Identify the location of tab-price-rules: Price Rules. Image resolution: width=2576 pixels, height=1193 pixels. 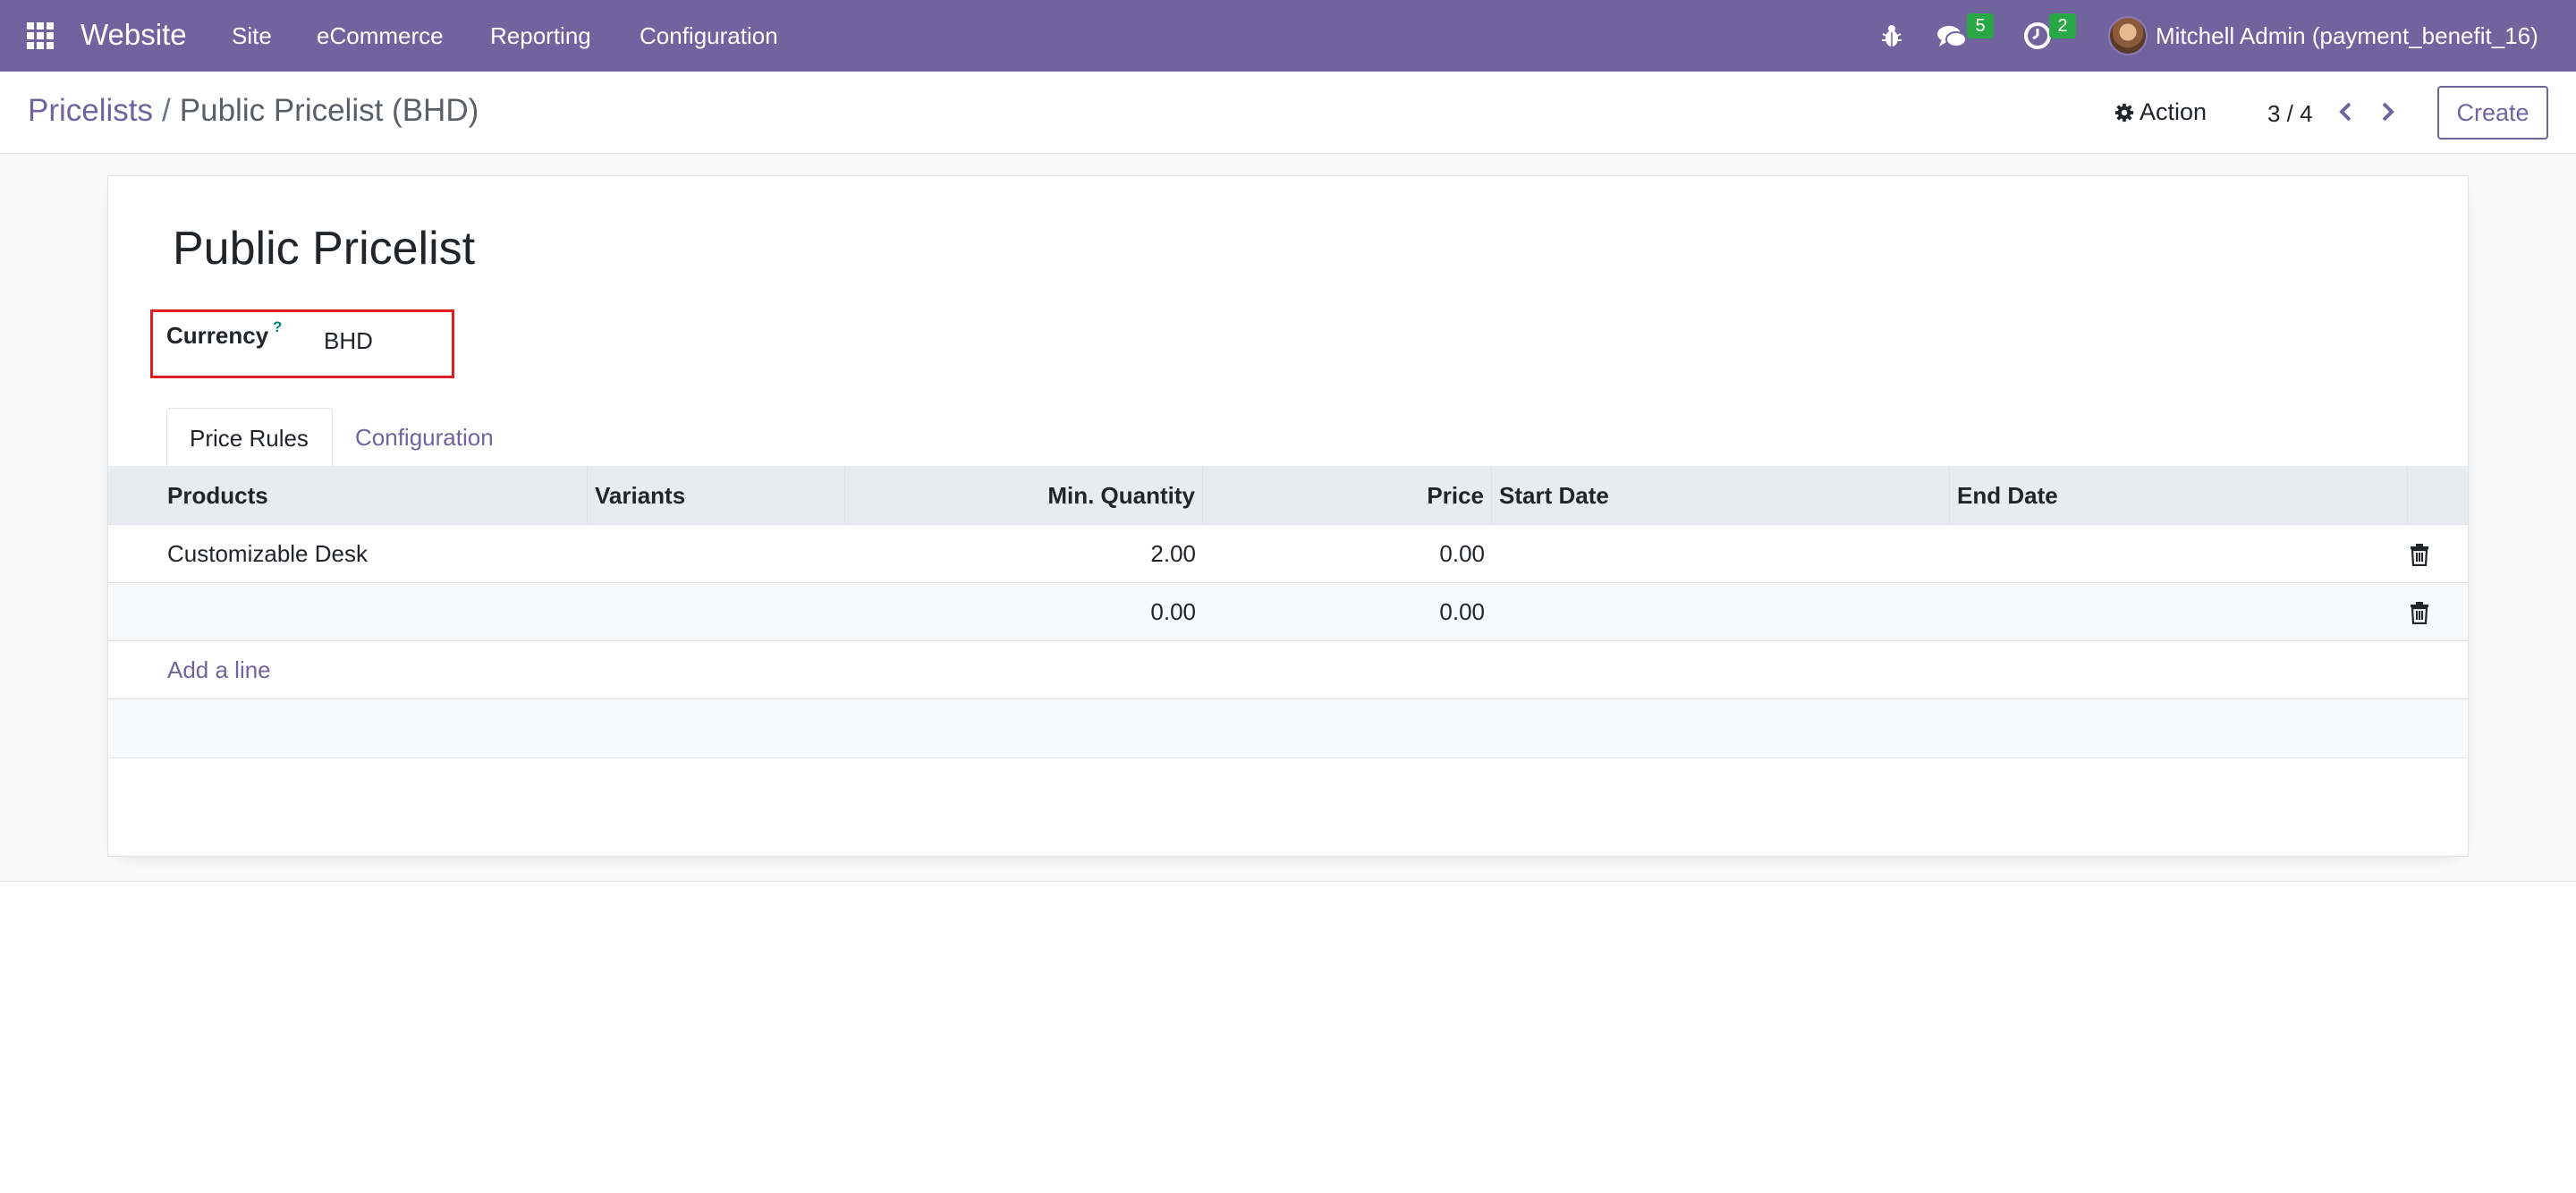
(249, 438).